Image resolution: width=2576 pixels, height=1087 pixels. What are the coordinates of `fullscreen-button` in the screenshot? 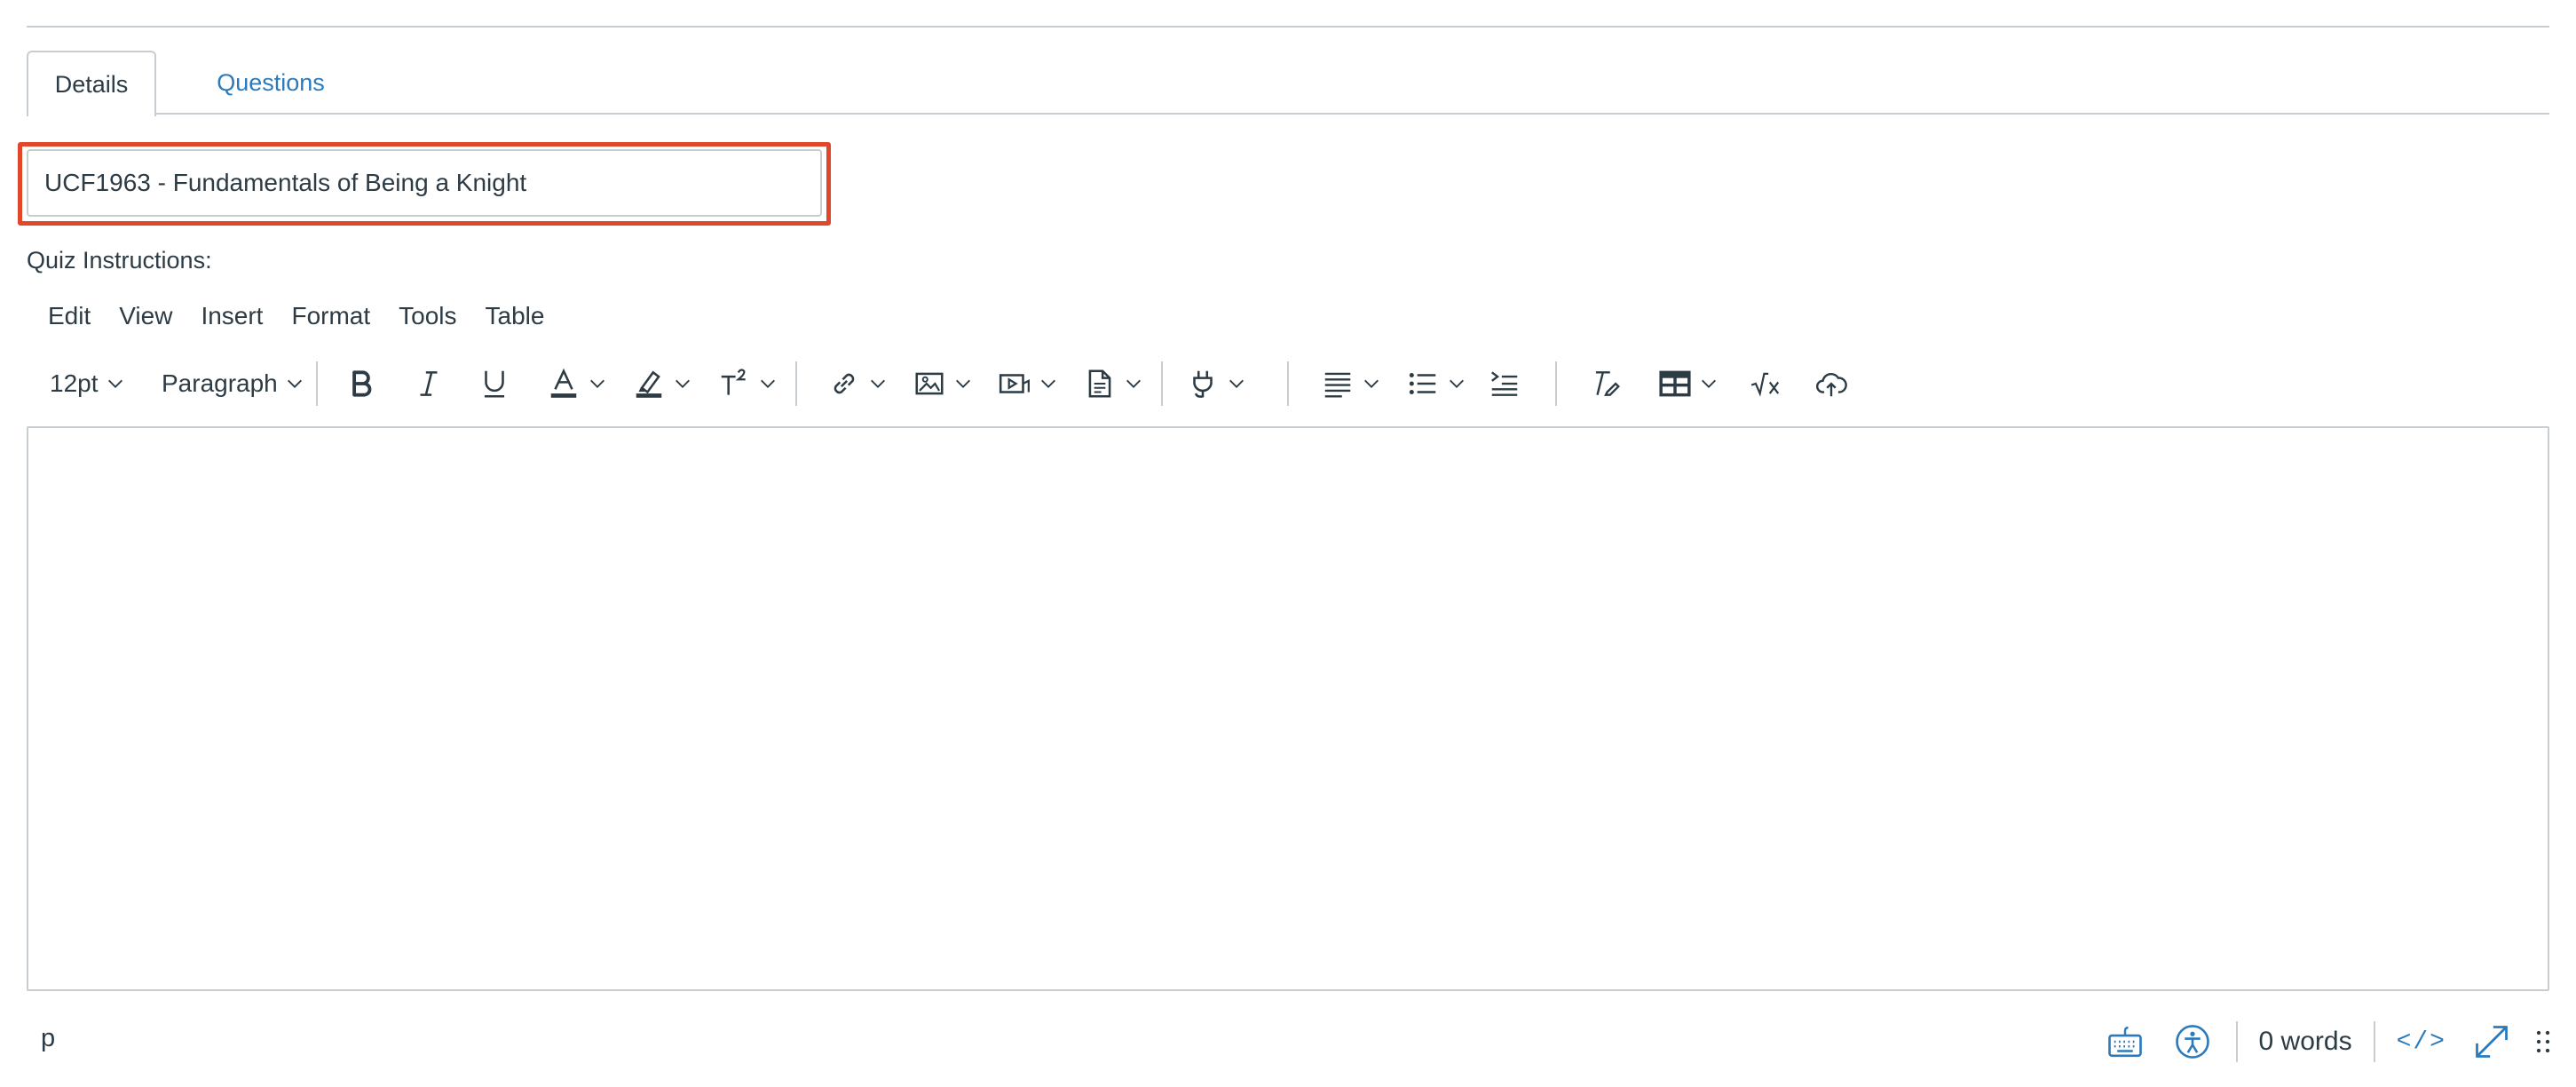 It's located at (2491, 1042).